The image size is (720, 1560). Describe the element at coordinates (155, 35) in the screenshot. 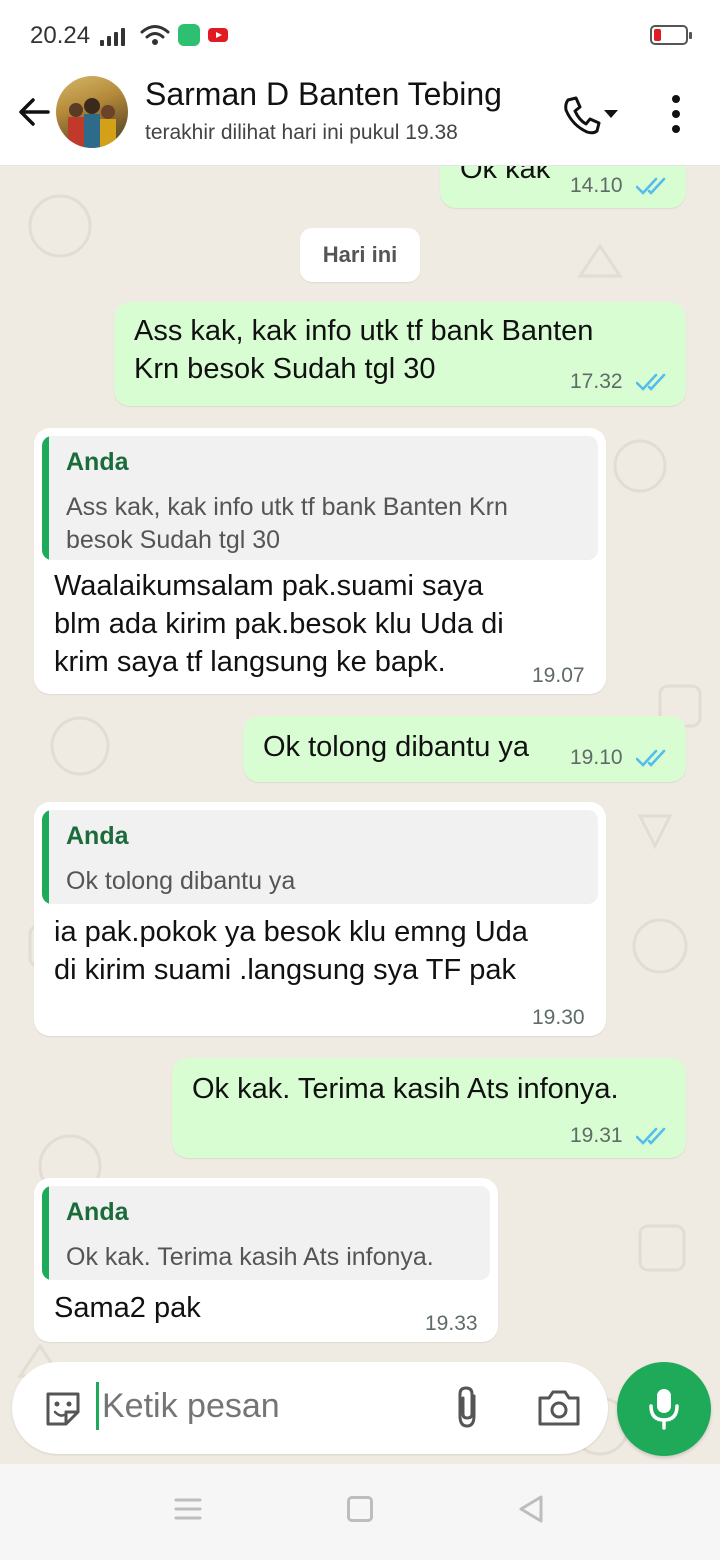

I see `wifi-icon` at that location.